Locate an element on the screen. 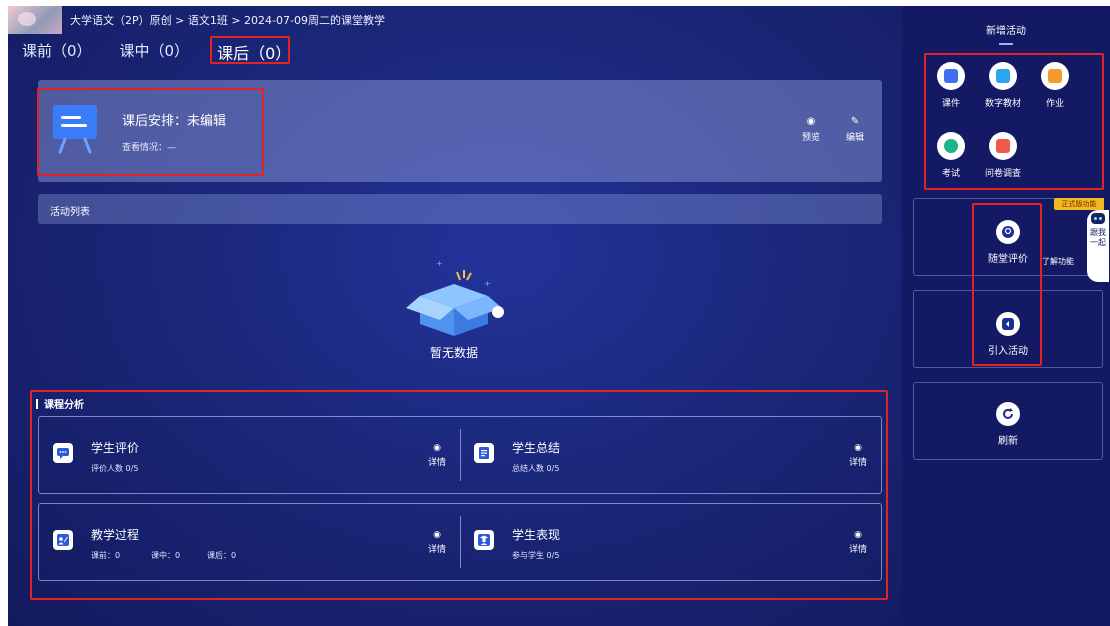  class-evaluation-label: 随堂评价 is located at coordinates (1008, 259).